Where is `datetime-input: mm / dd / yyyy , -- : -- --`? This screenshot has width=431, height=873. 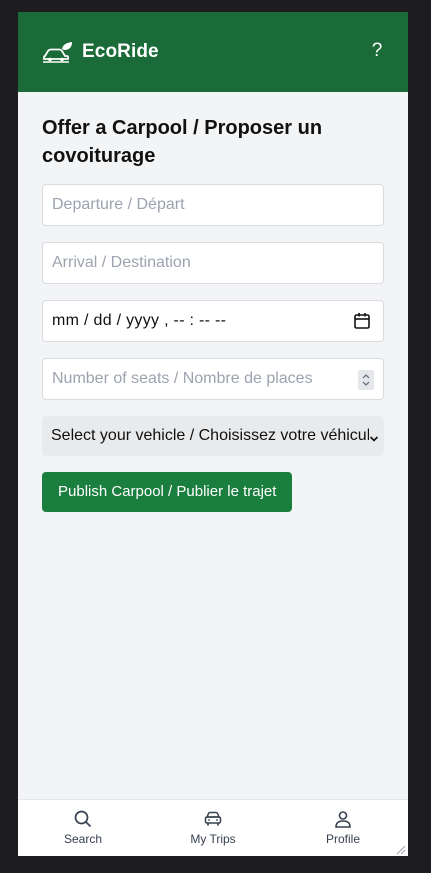
datetime-input: mm / dd / yyyy , -- : -- -- is located at coordinates (213, 321).